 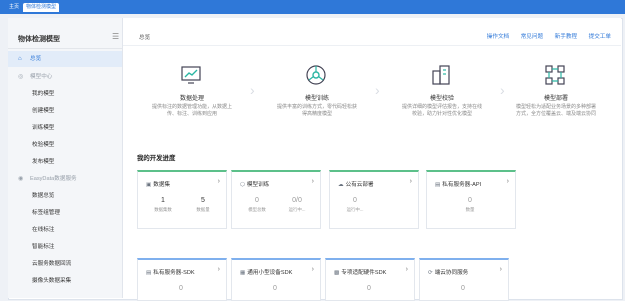 What do you see at coordinates (337, 273) in the screenshot?
I see `chip-icon: ▩` at bounding box center [337, 273].